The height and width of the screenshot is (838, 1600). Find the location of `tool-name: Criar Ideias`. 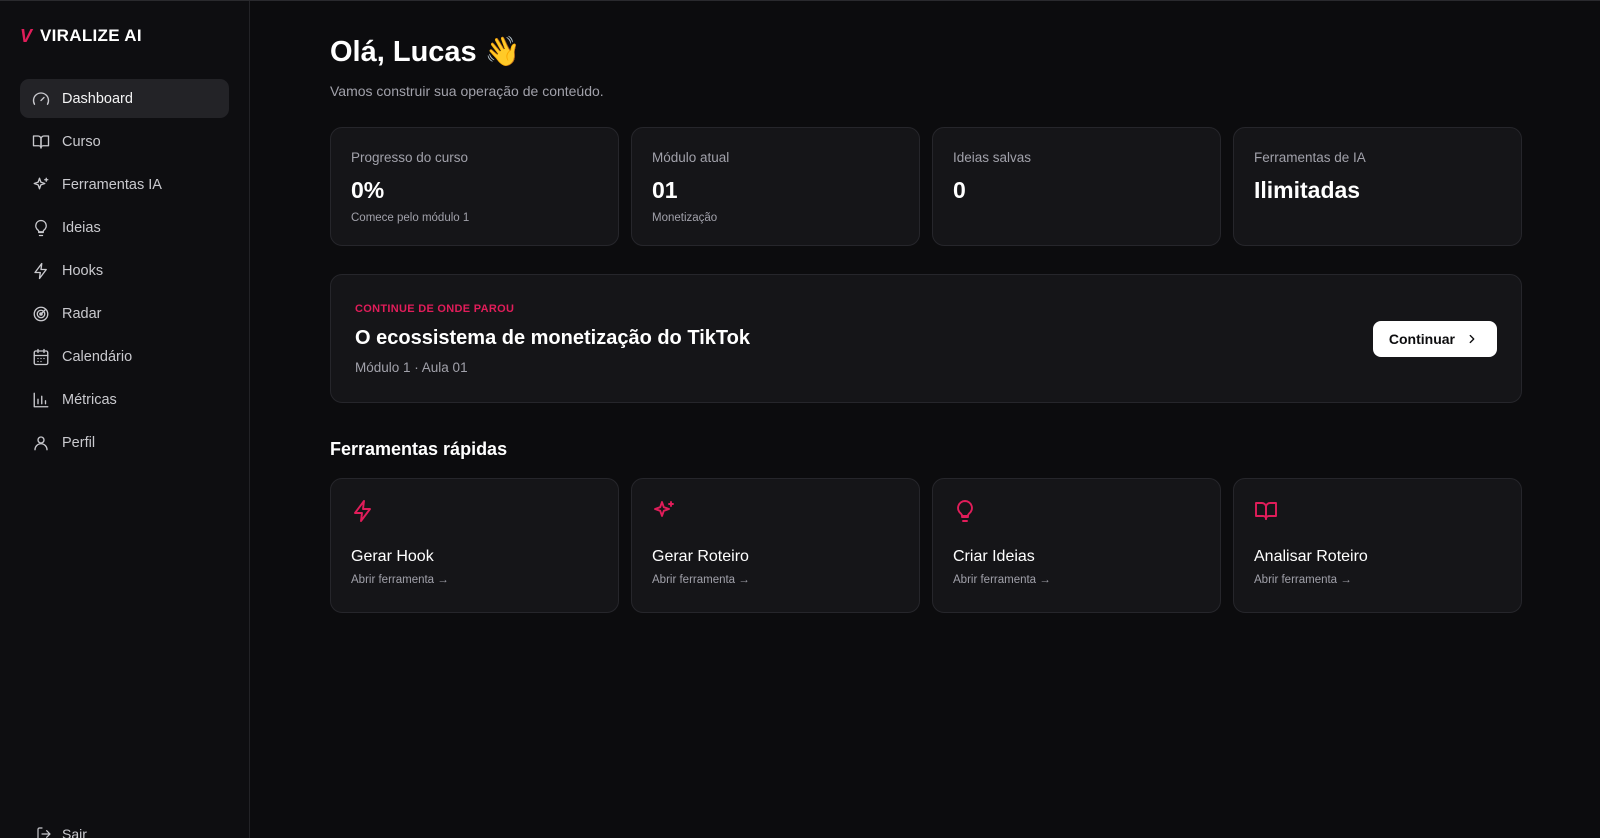

tool-name: Criar Ideias is located at coordinates (994, 556).